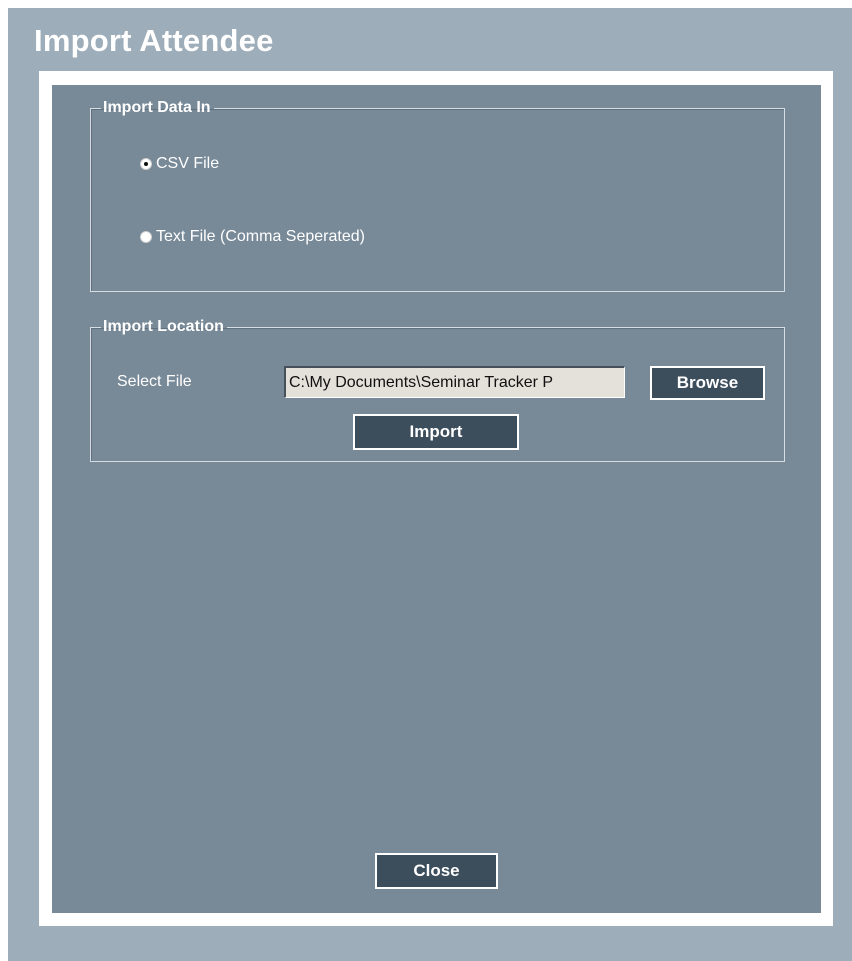 The image size is (852, 961). I want to click on text-file-option: Text File (Comma Seperated), so click(252, 237).